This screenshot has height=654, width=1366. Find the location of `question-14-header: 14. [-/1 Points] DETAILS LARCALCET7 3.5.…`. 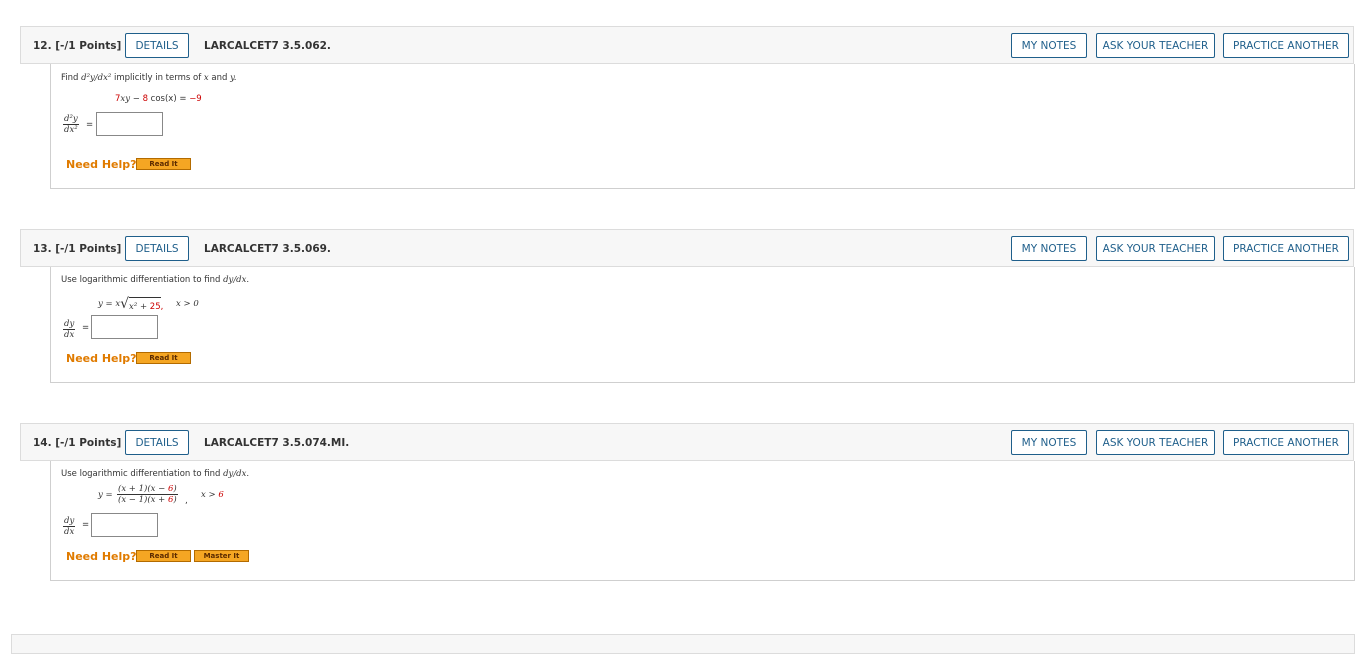

question-14-header: 14. [-/1 Points] DETAILS LARCALCET7 3.5.… is located at coordinates (687, 442).